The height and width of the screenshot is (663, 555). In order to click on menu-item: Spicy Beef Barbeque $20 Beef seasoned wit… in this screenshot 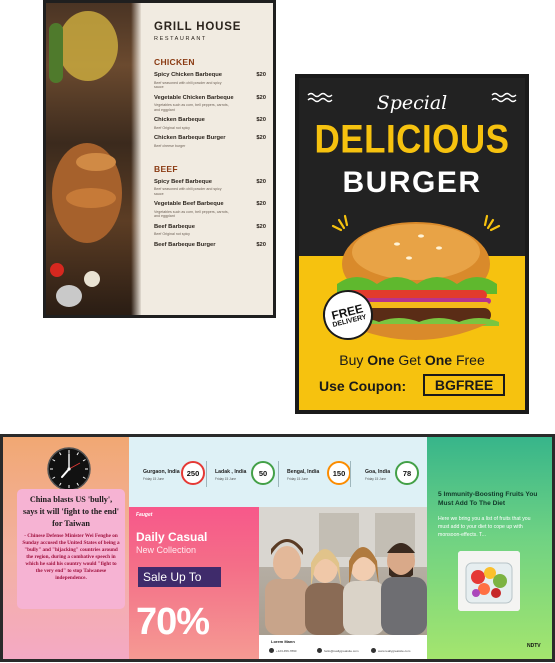, I will do `click(210, 188)`.